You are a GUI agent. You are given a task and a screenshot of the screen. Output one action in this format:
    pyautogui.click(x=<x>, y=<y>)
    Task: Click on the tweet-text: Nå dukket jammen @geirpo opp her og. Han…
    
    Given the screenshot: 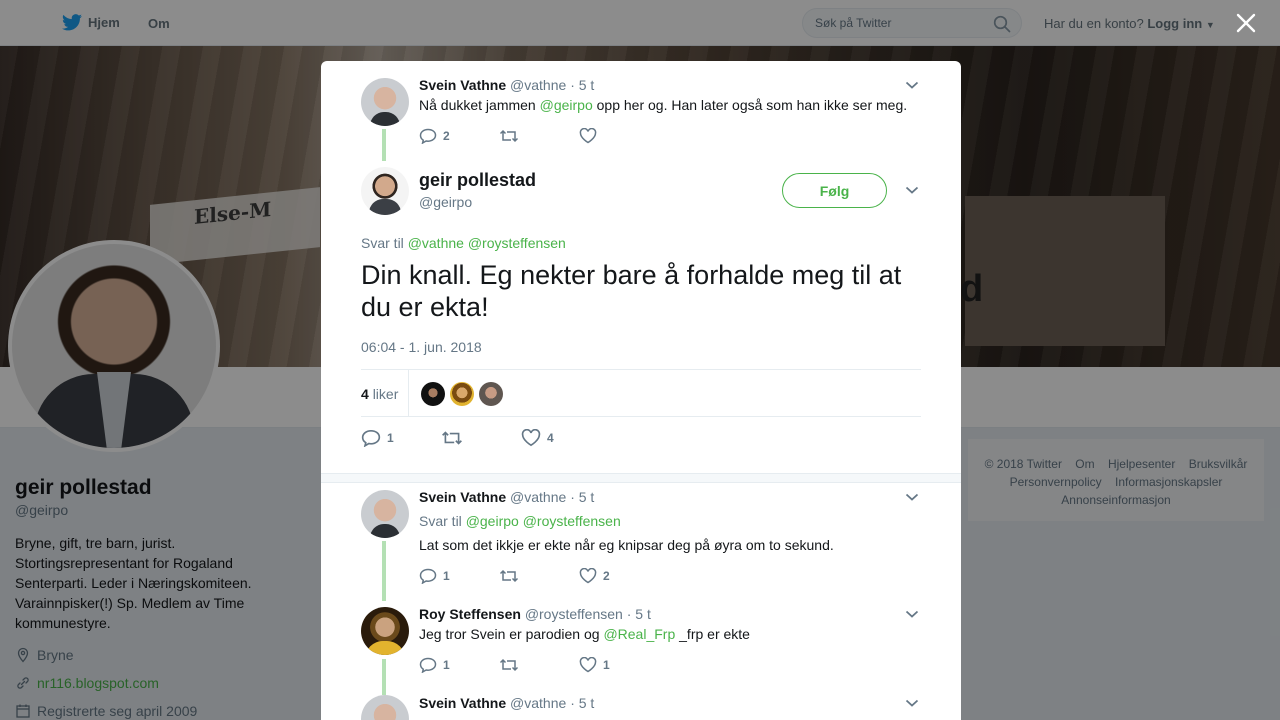 What is the action you would take?
    pyautogui.click(x=663, y=105)
    